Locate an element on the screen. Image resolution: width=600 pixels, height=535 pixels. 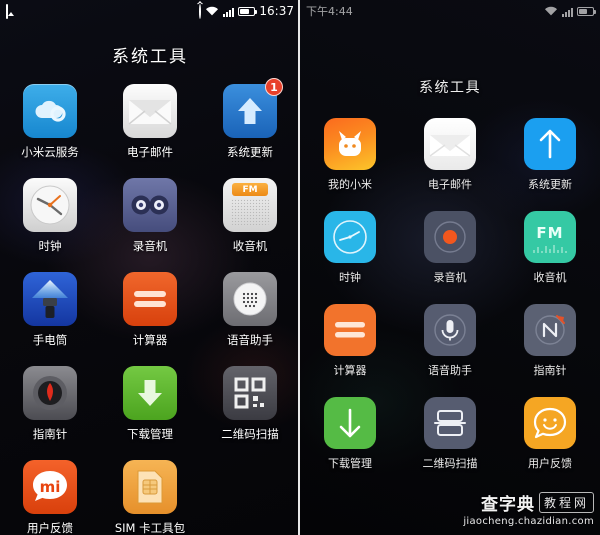
watermark-url: jiaocheng.chazidian.com is located at coordinates (528, 521).